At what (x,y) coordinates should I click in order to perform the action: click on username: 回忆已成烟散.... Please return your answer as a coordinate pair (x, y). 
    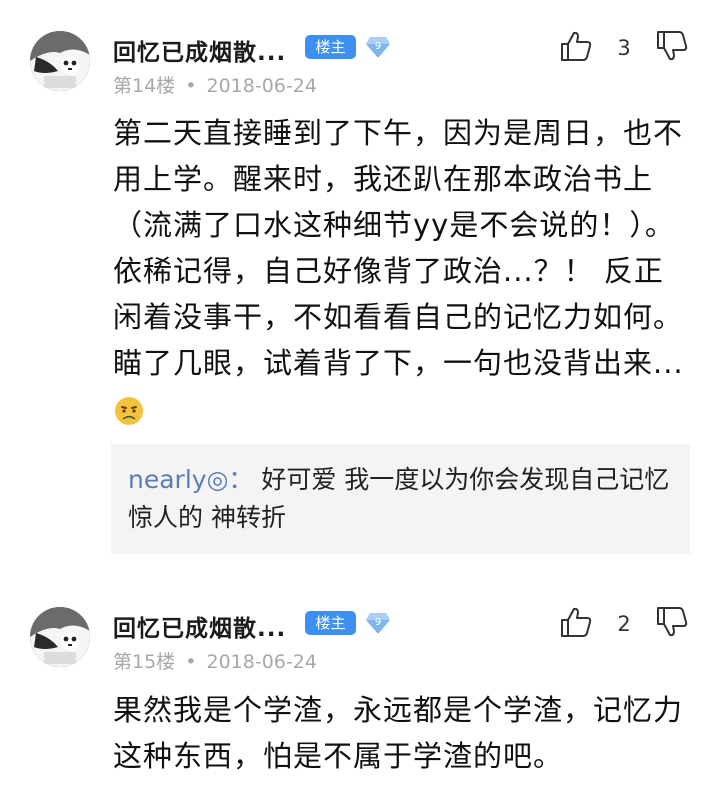
    Looking at the image, I should click on (199, 626).